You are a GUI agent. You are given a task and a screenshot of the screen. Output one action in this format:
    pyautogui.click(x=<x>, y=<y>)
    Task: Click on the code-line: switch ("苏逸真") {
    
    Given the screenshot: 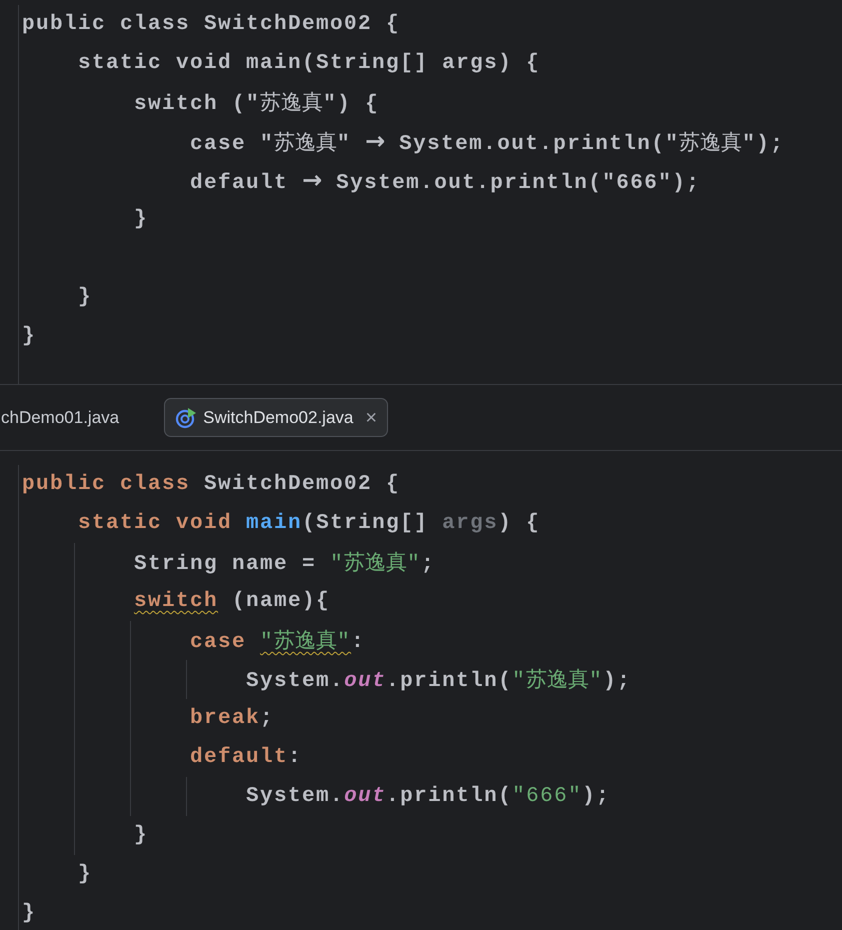 What is the action you would take?
    pyautogui.click(x=257, y=103)
    